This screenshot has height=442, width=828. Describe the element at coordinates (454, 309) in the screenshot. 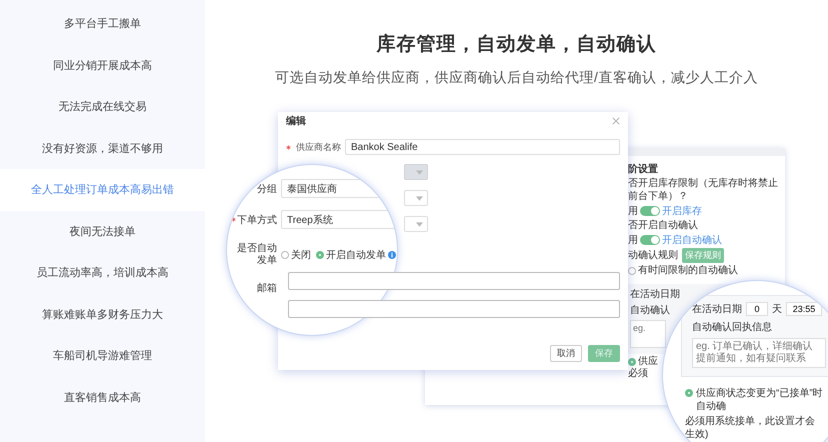

I see `input-field` at that location.